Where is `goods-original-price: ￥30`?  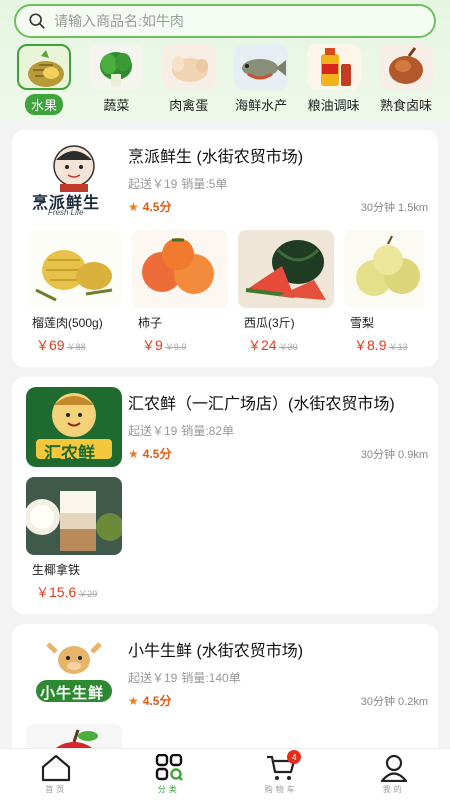 goods-original-price: ￥30 is located at coordinates (288, 347).